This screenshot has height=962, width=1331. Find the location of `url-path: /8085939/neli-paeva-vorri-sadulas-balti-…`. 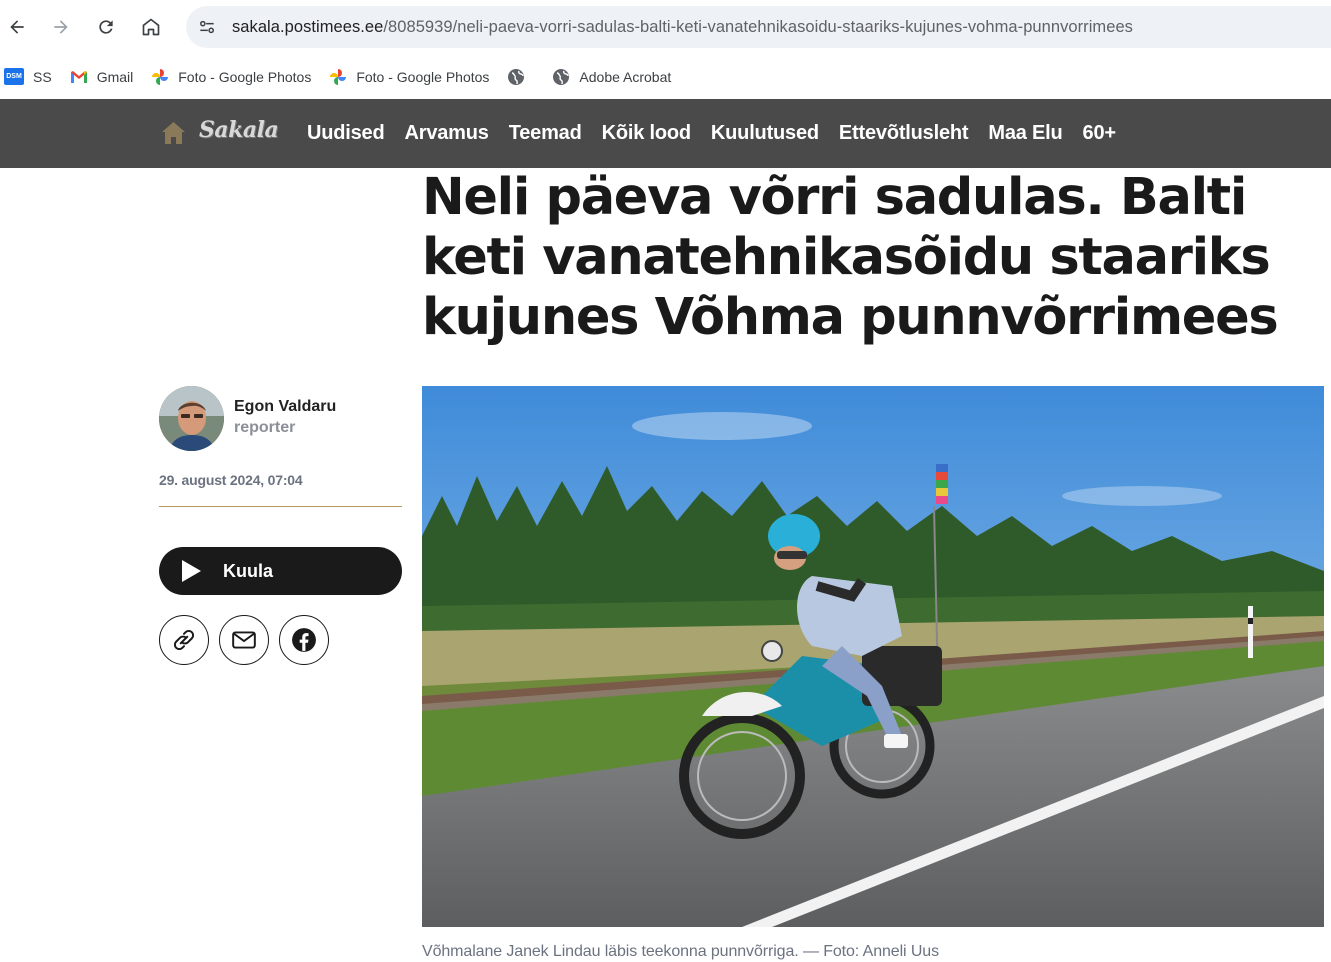

url-path: /8085939/neli-paeva-vorri-sadulas-balti-… is located at coordinates (758, 26).